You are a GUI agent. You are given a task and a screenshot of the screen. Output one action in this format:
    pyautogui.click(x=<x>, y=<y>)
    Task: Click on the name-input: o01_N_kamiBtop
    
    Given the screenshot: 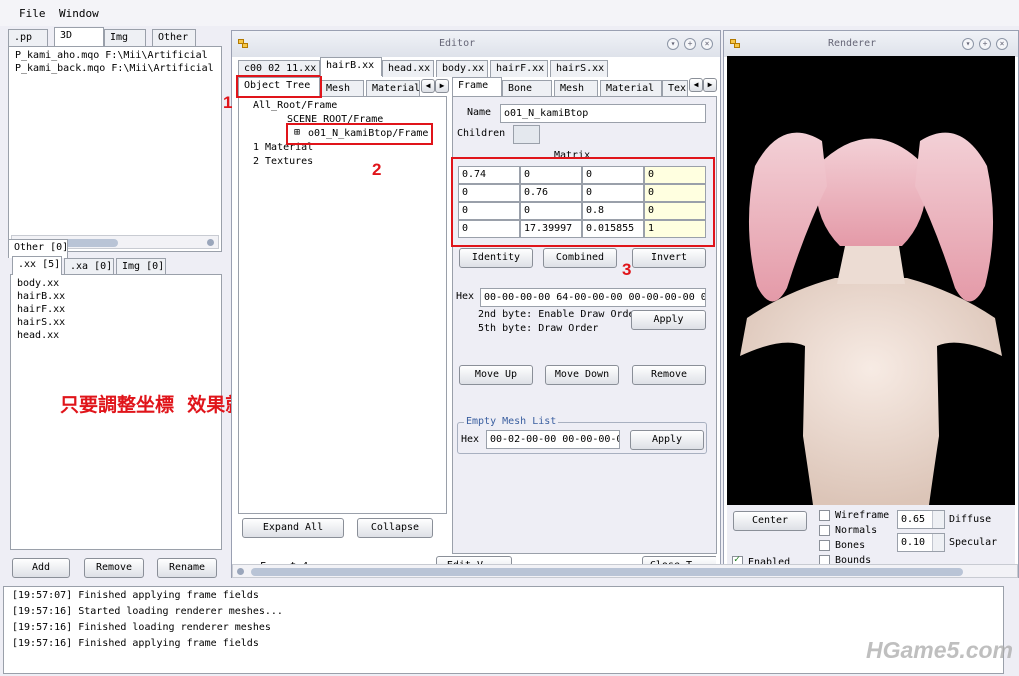 What is the action you would take?
    pyautogui.click(x=603, y=113)
    